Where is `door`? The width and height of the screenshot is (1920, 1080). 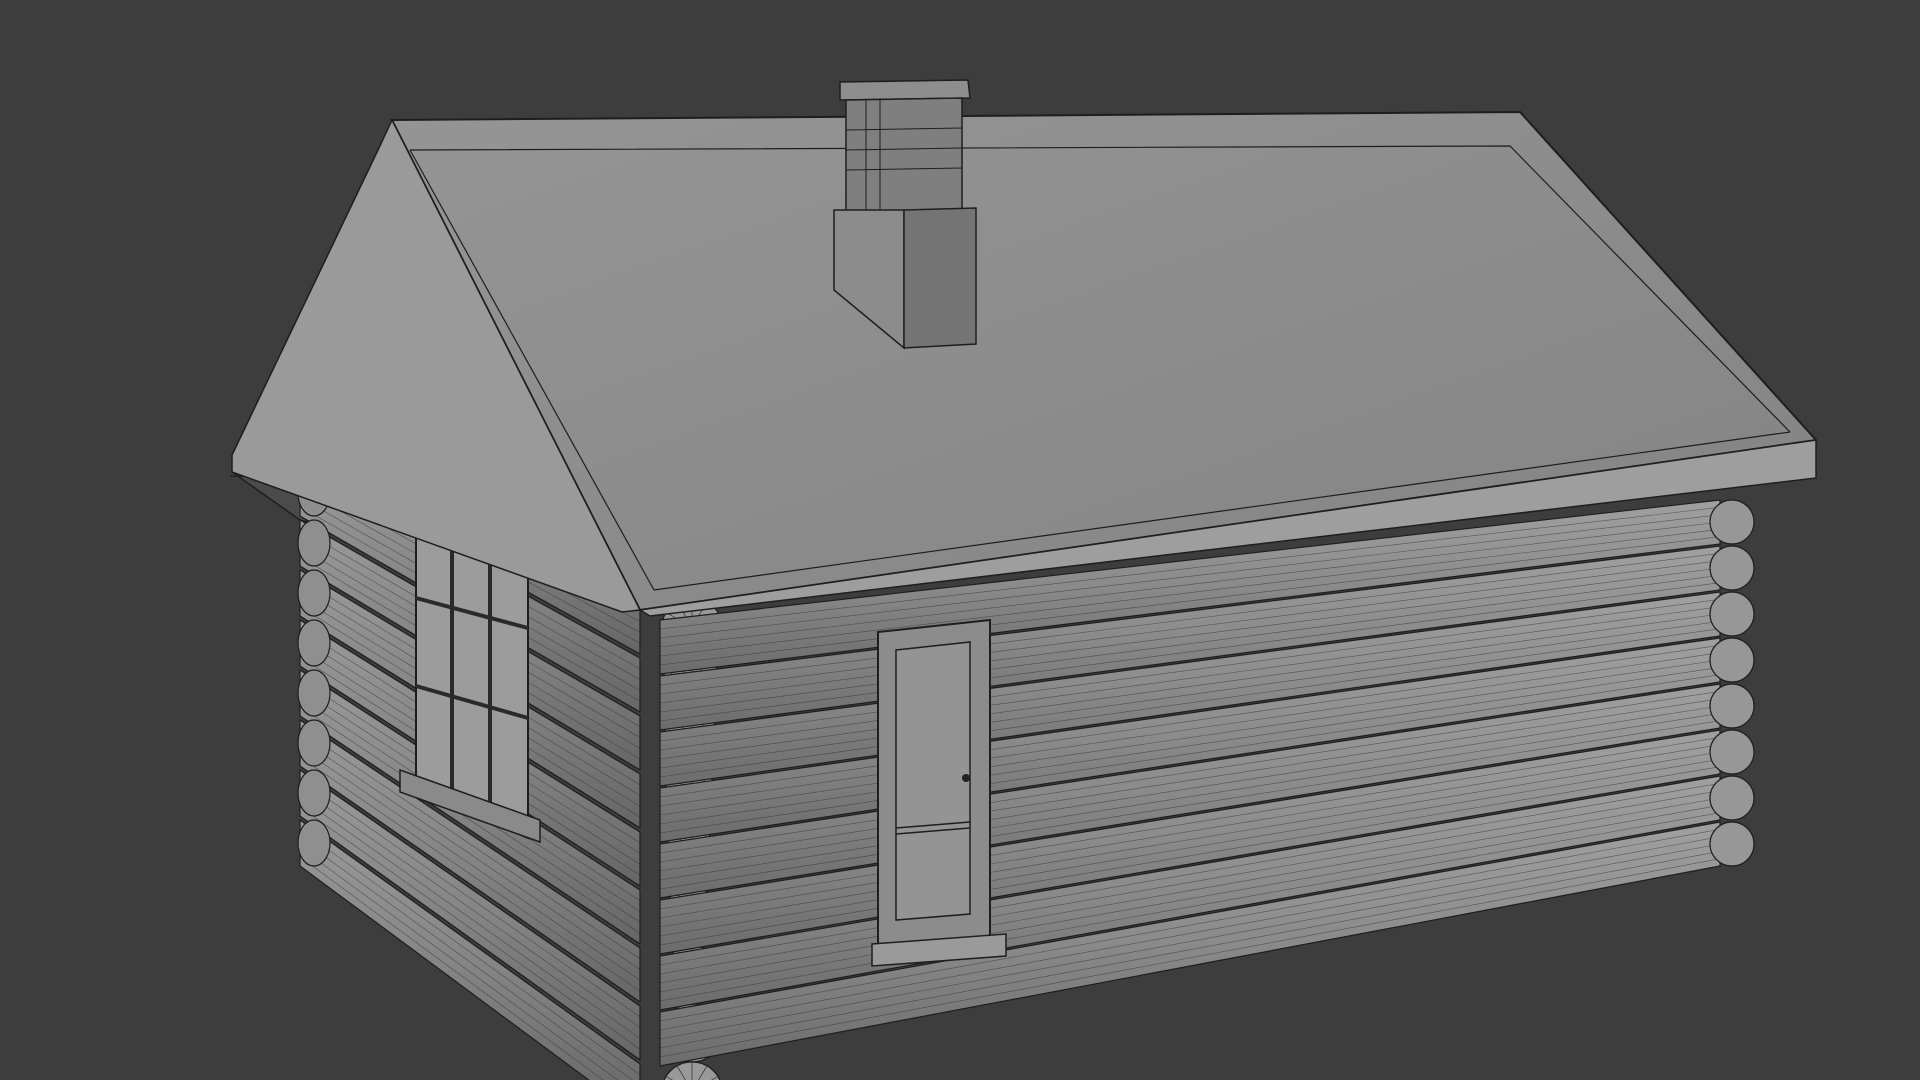 door is located at coordinates (939, 792).